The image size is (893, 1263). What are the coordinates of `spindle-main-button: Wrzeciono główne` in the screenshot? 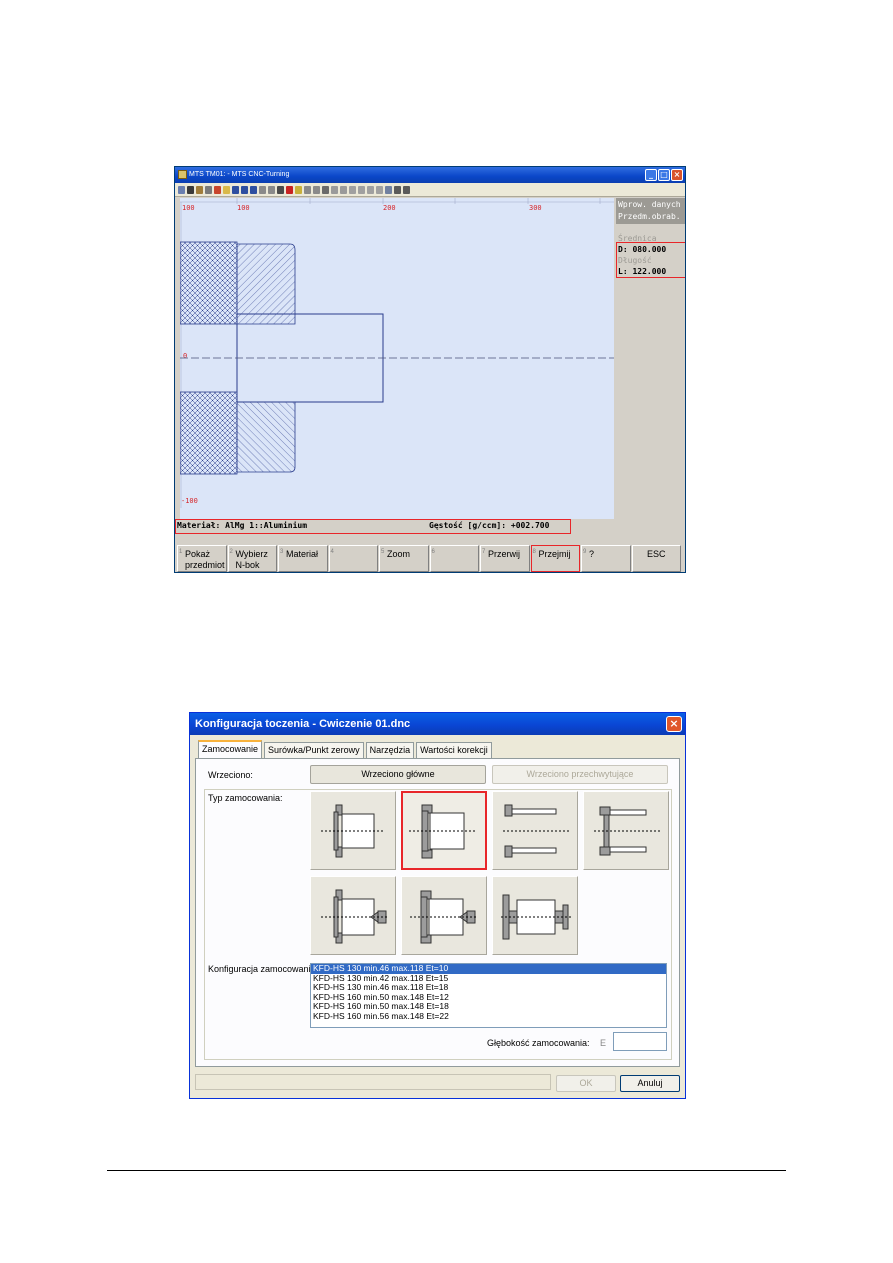 It's located at (398, 774).